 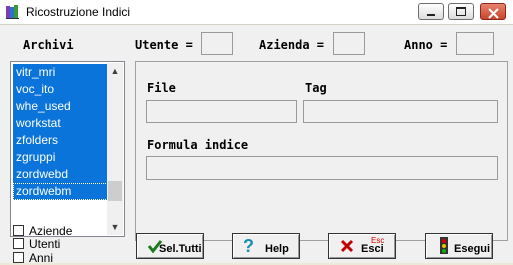 I want to click on help-button: ? Help, so click(x=266, y=246).